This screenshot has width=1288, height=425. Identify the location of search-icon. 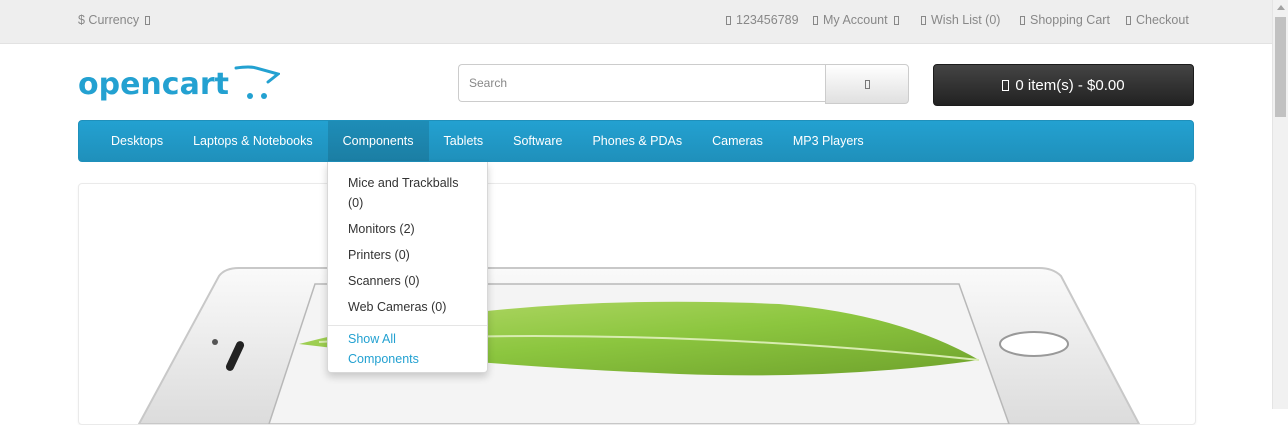
(867, 84).